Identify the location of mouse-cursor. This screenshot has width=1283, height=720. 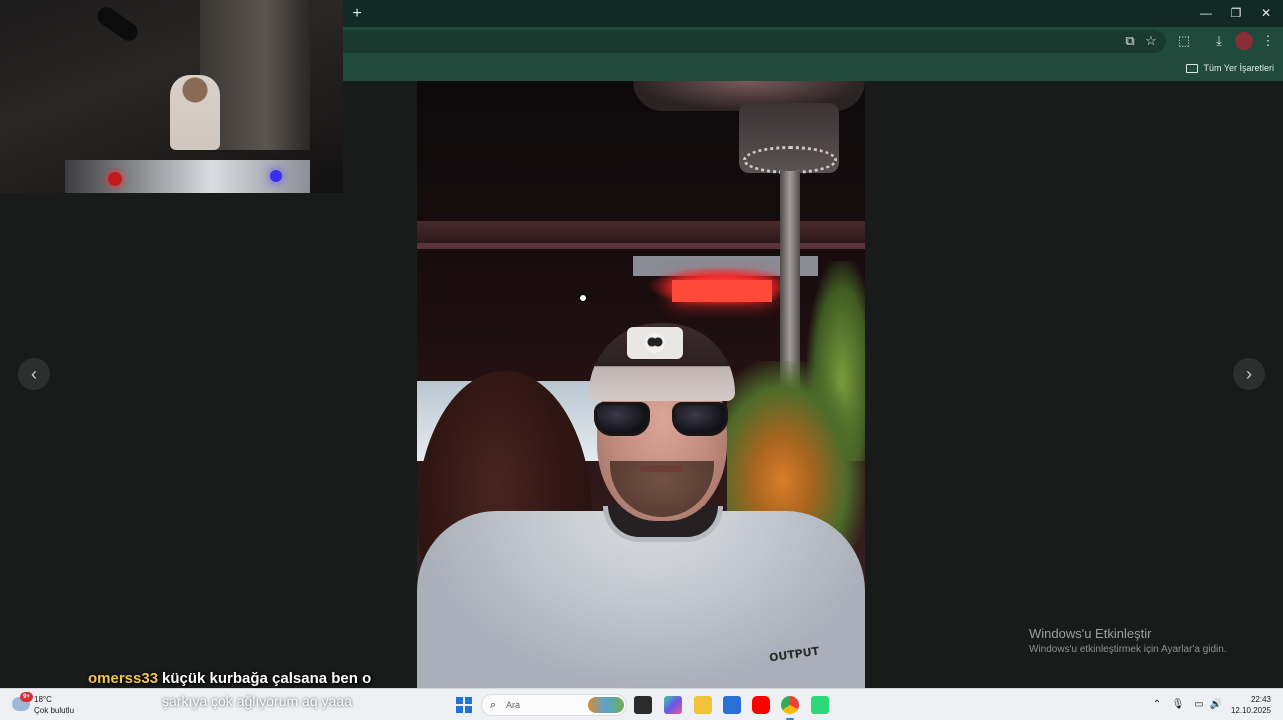
(583, 298).